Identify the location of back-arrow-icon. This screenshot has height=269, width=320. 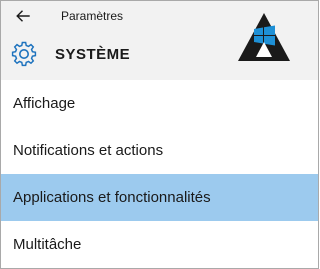
(23, 16).